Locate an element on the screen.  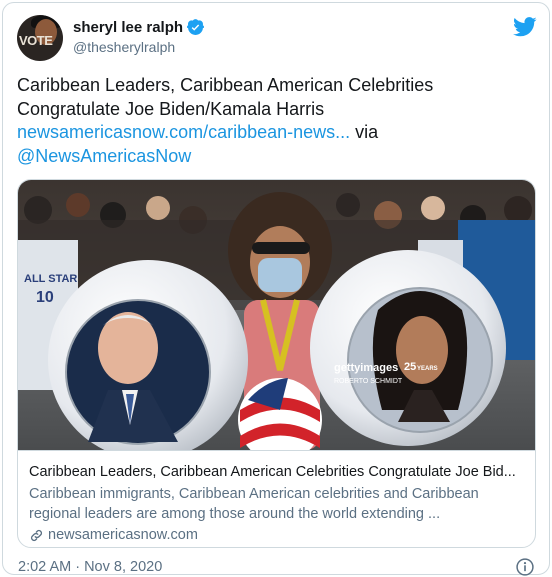
tweet-timestamp: 2:02 AM · Nov 8, 2020 is located at coordinates (90, 567).